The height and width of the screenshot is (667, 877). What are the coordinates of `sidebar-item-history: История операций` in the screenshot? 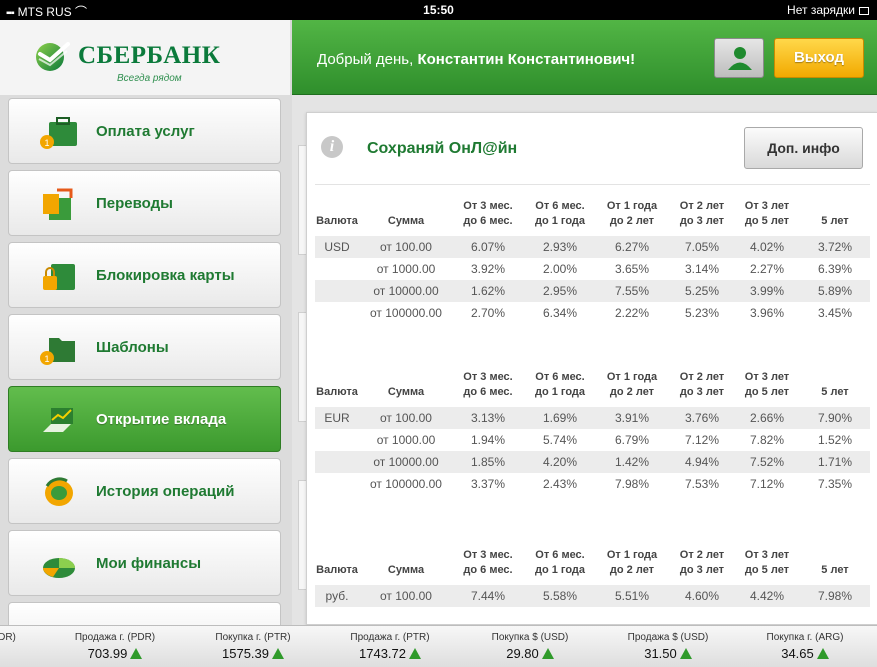 It's located at (144, 491).